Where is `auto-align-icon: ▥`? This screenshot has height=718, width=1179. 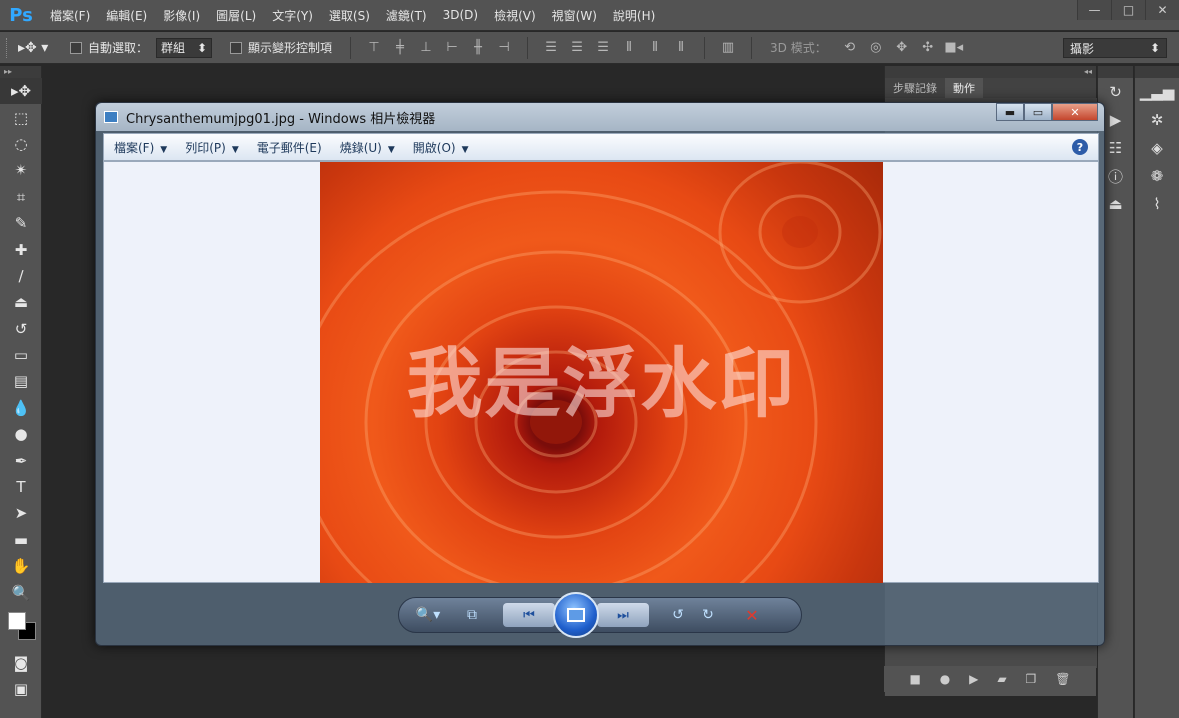
auto-align-icon: ▥ is located at coordinates (728, 47).